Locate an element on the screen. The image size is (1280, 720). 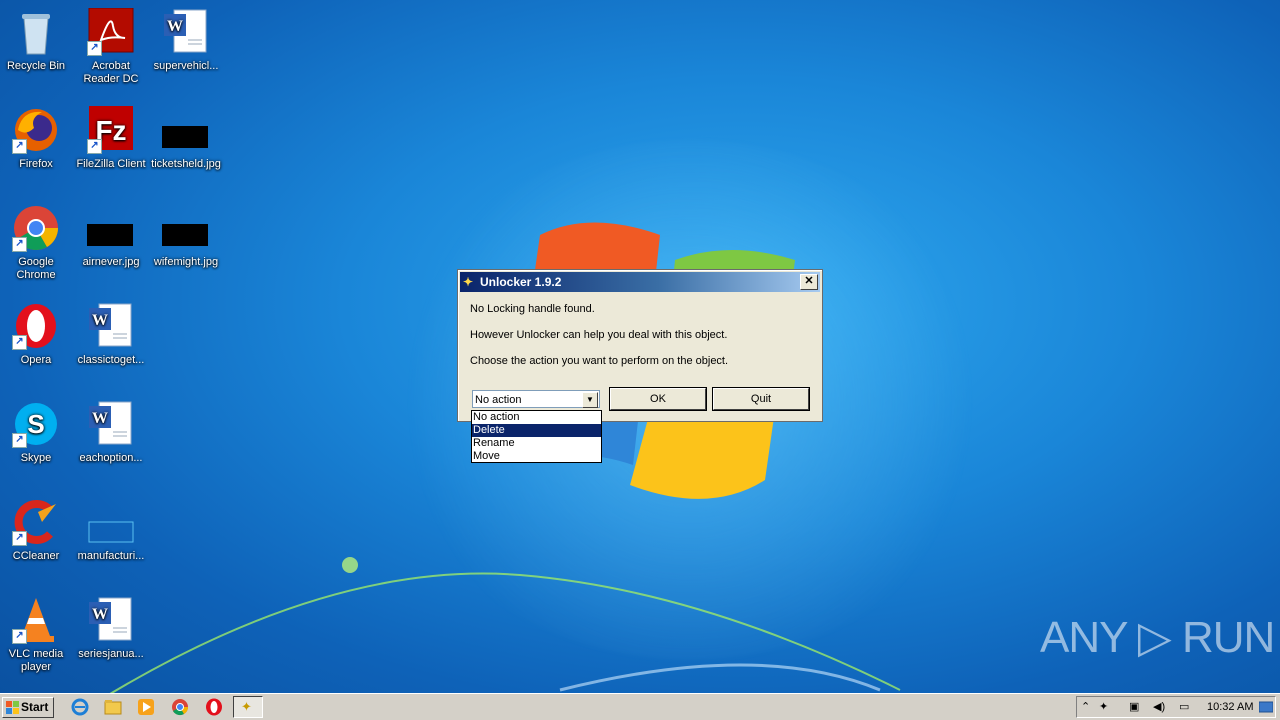
dropdown-option-no-action: No action is located at coordinates (536, 417).